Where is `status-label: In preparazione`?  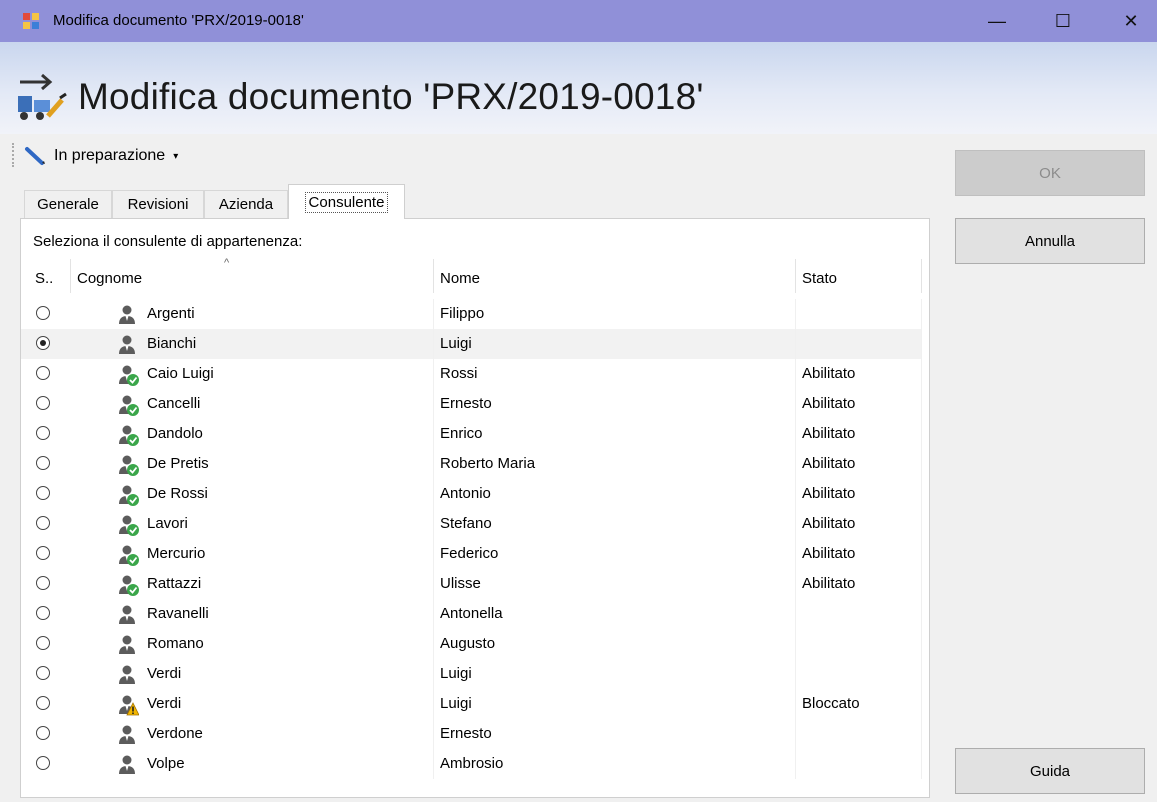
status-label: In preparazione is located at coordinates (110, 155).